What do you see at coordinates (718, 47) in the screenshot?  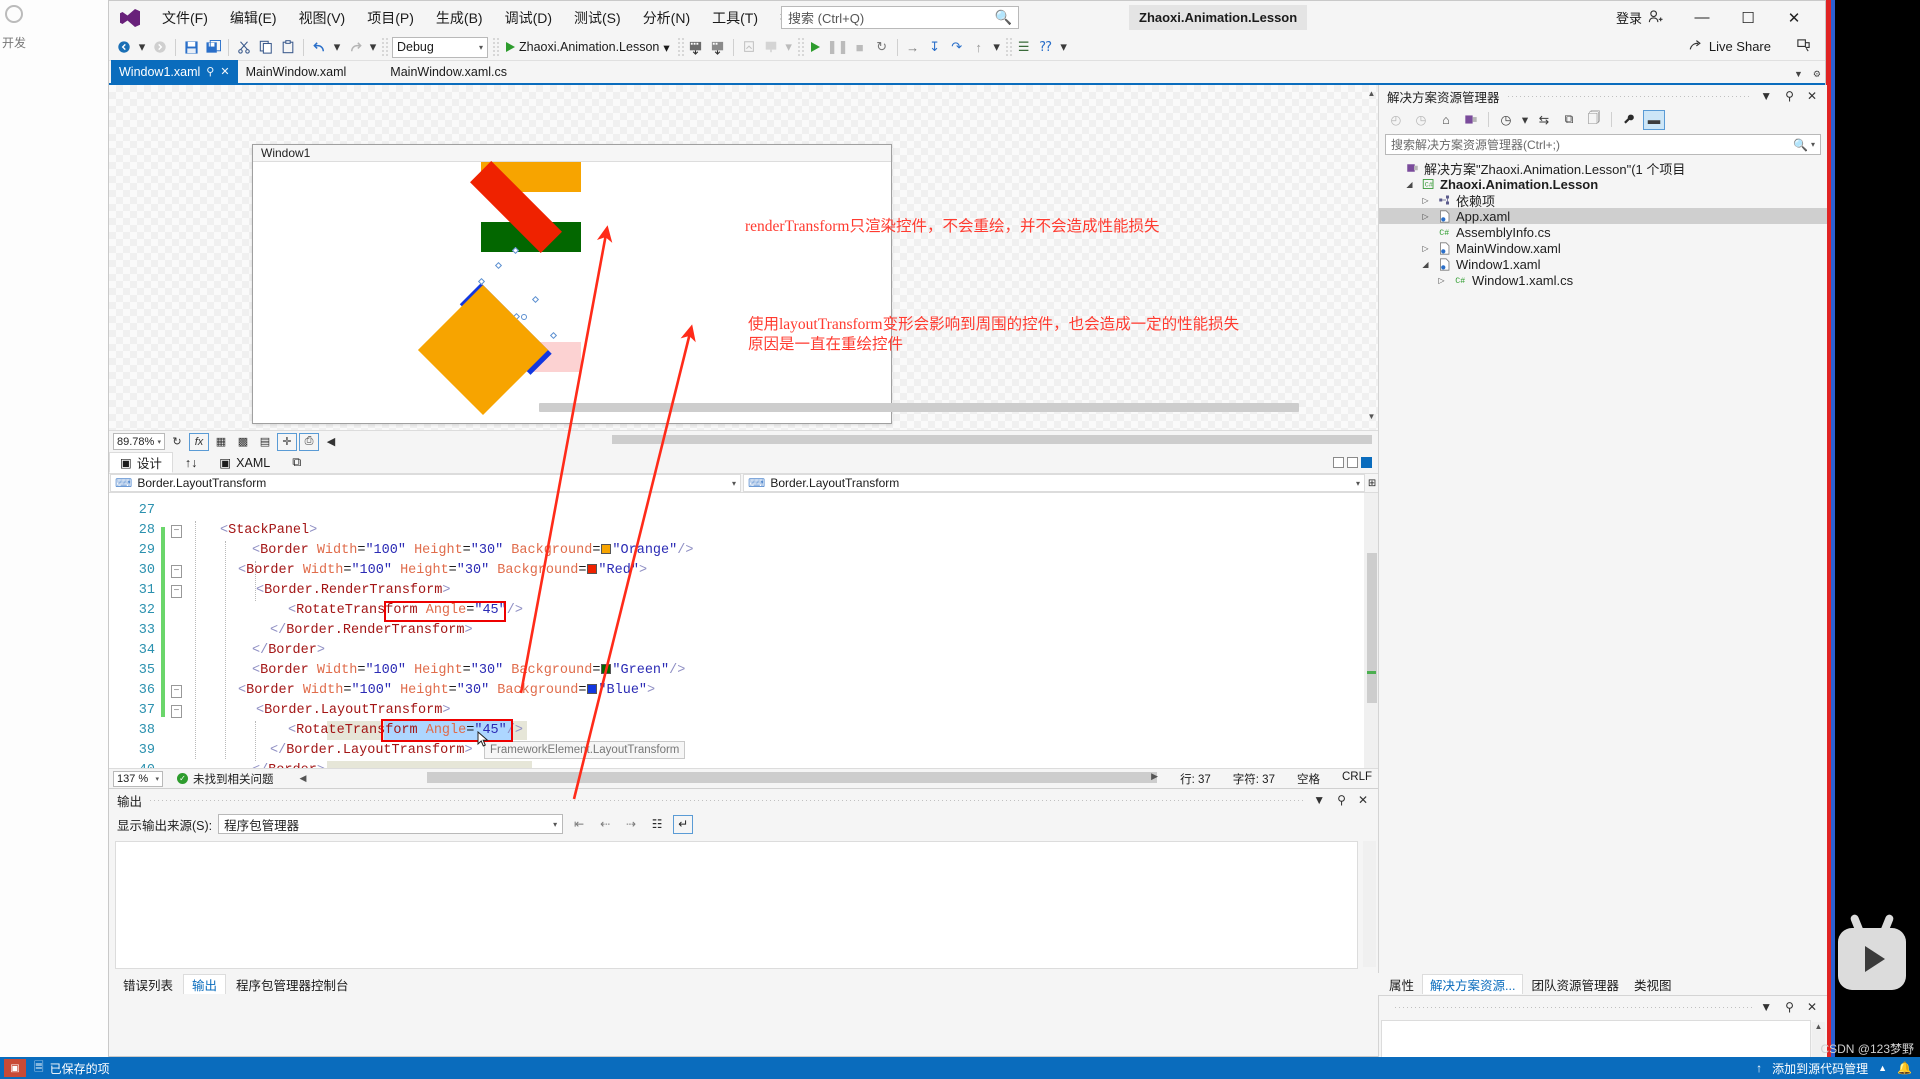 I see `save-dump-2-icon` at bounding box center [718, 47].